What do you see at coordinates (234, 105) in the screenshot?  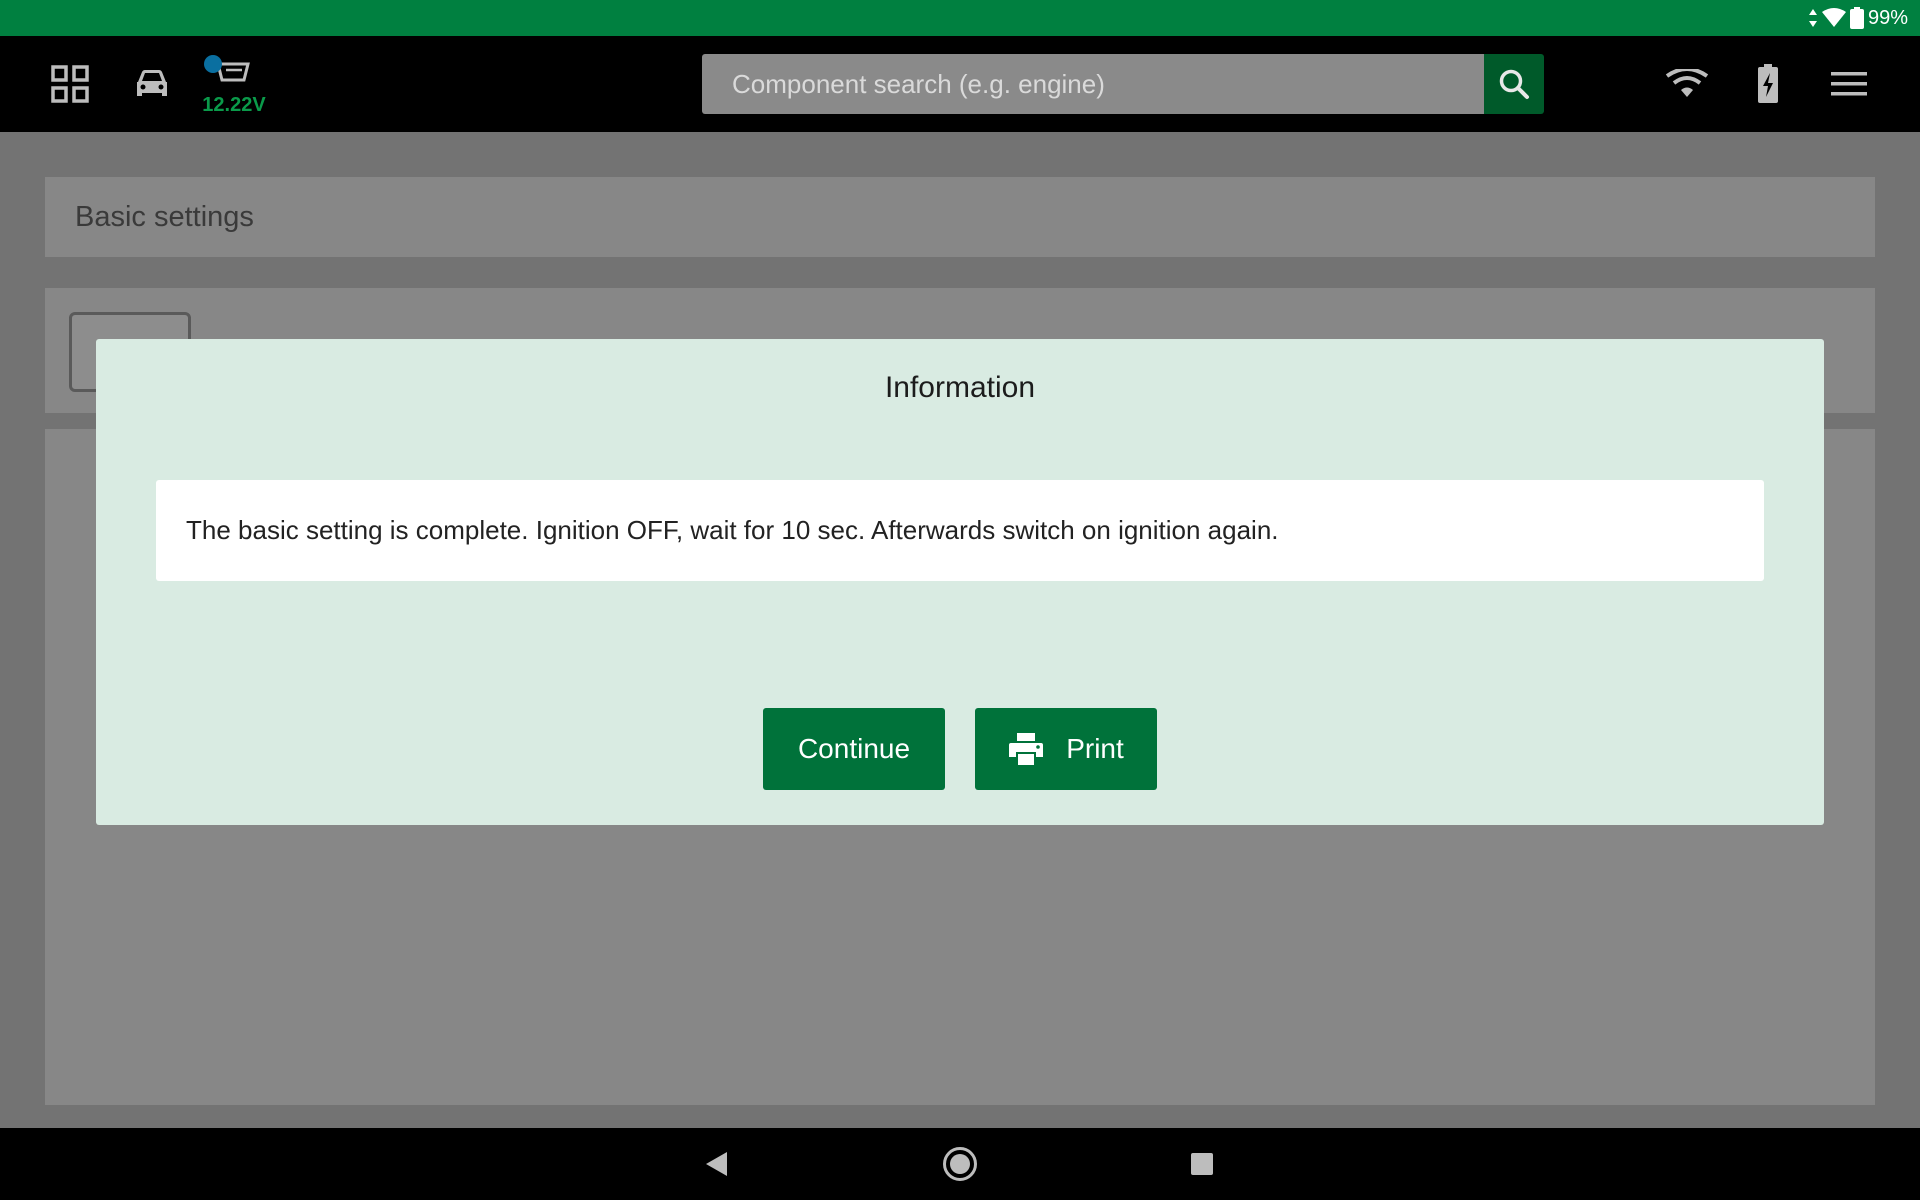 I see `battery-voltage: 12.22V` at bounding box center [234, 105].